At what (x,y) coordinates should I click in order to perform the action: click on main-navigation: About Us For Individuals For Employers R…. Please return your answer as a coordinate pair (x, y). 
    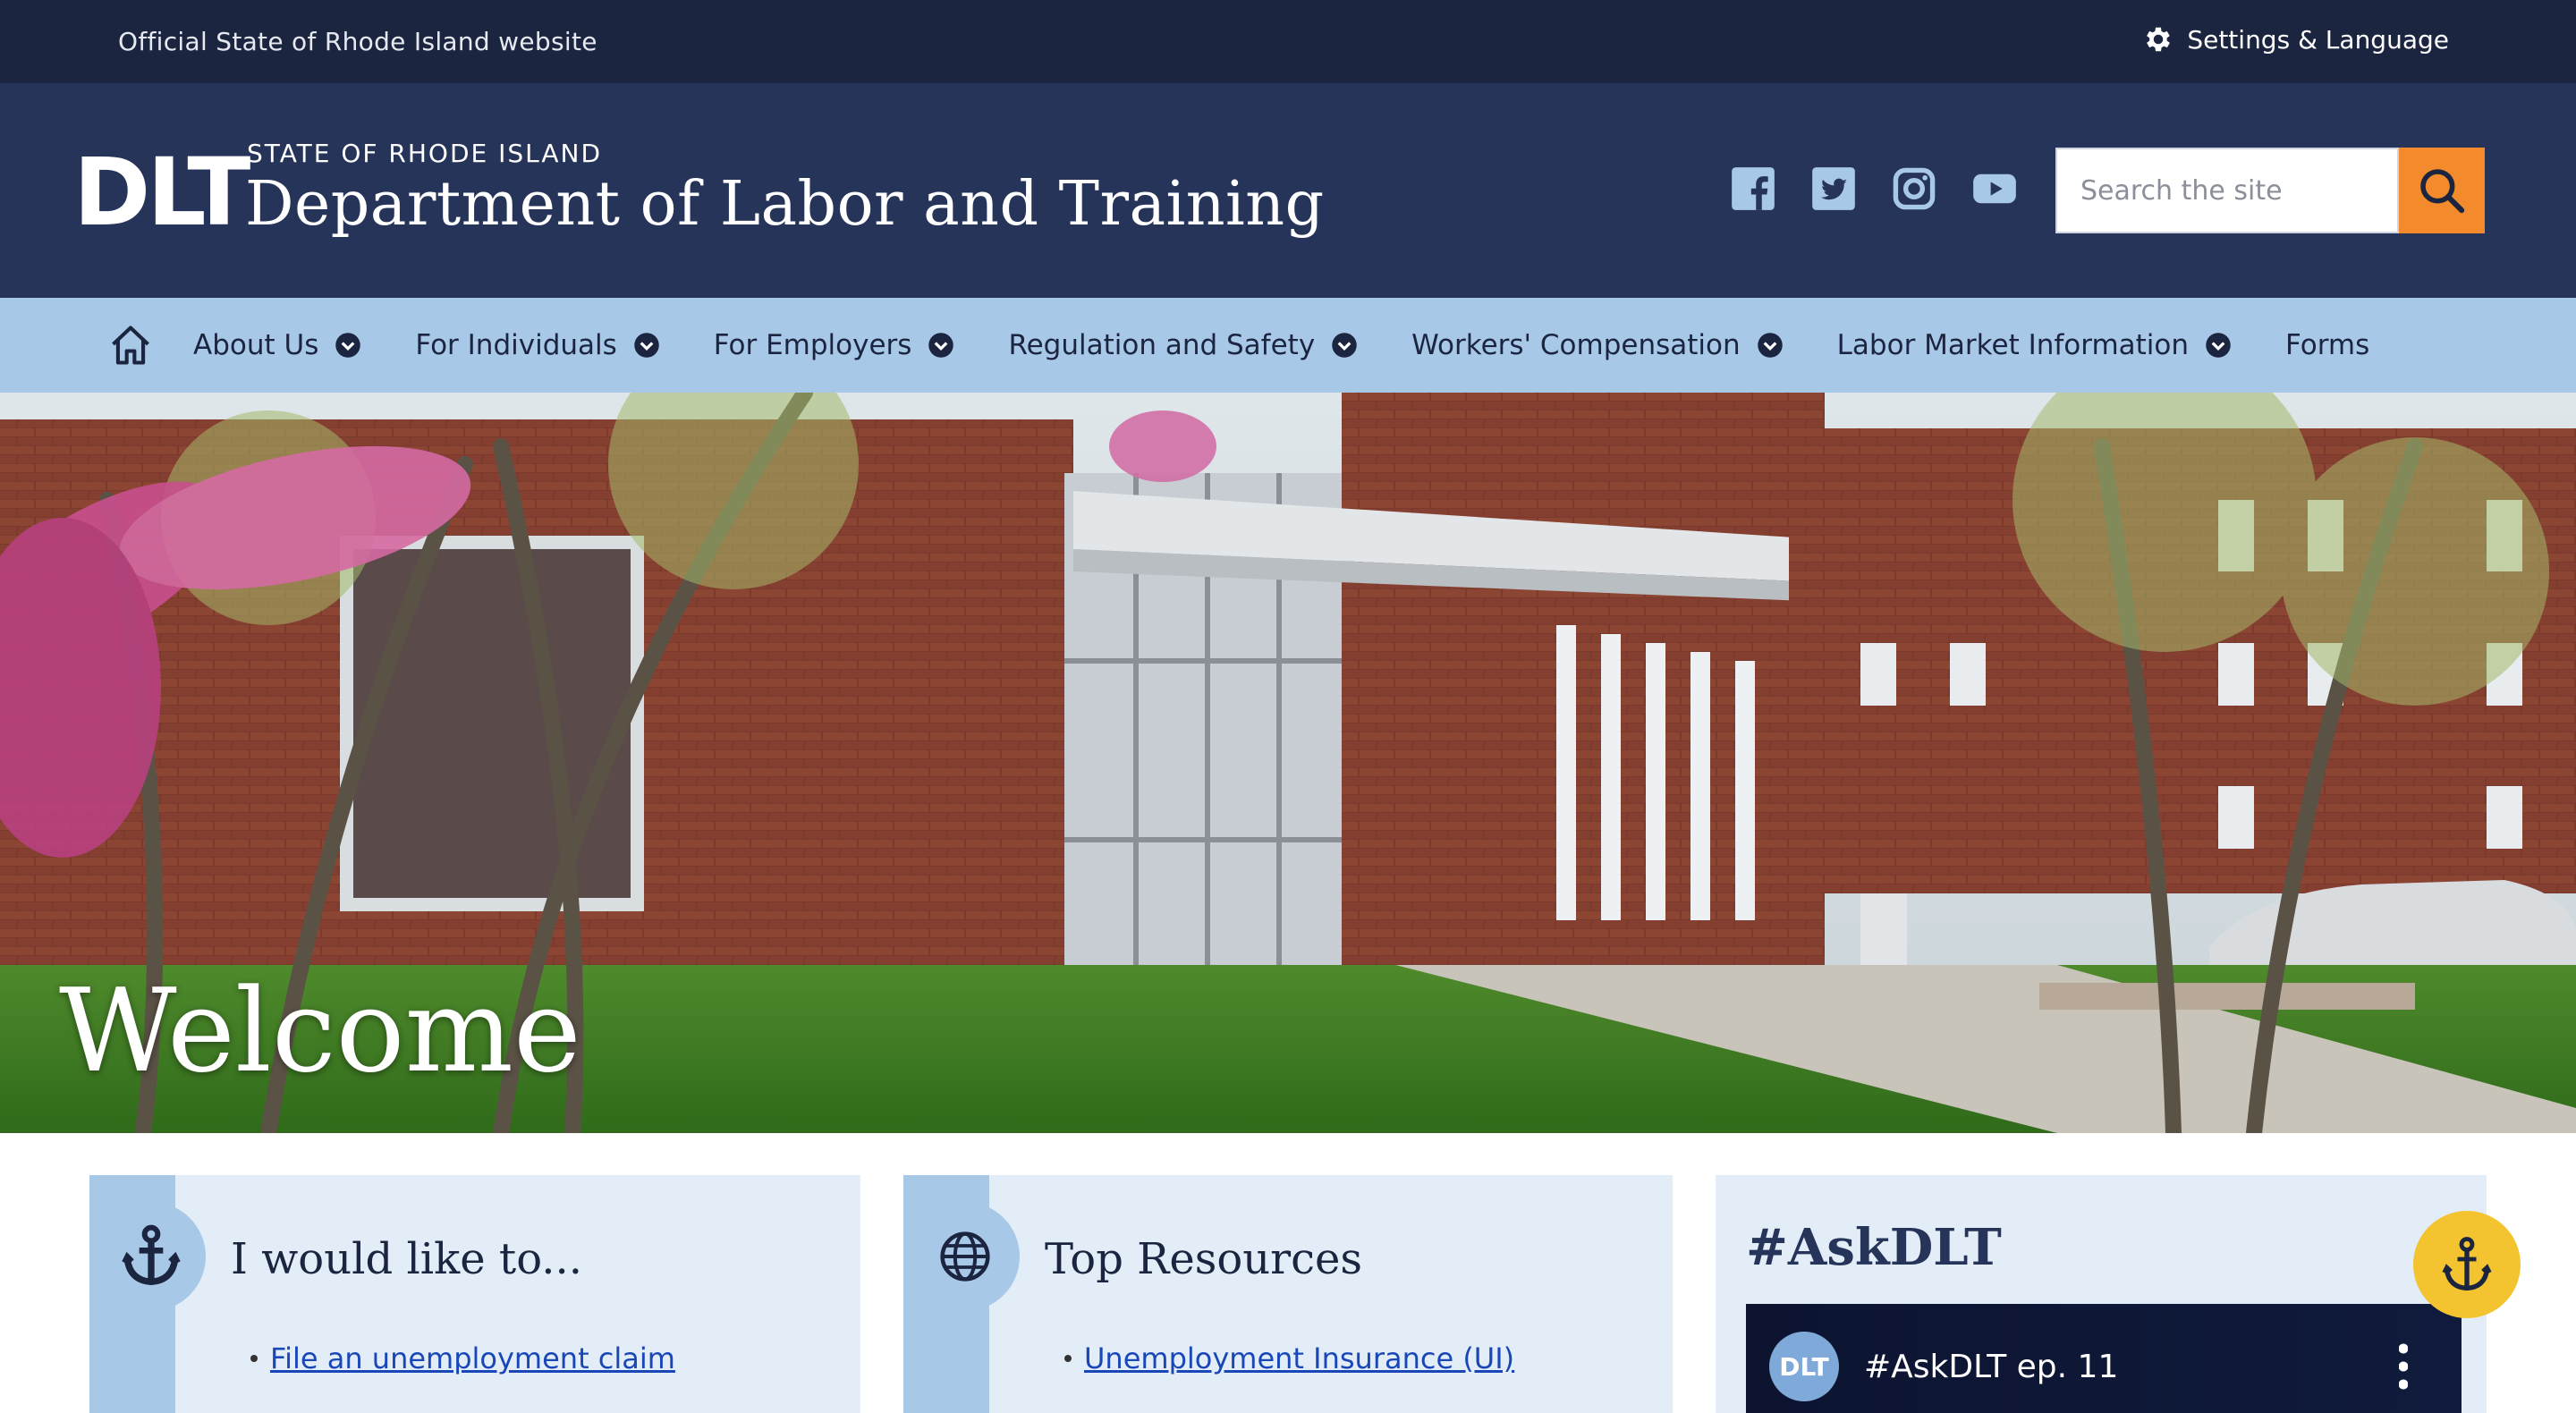
    Looking at the image, I should click on (1288, 345).